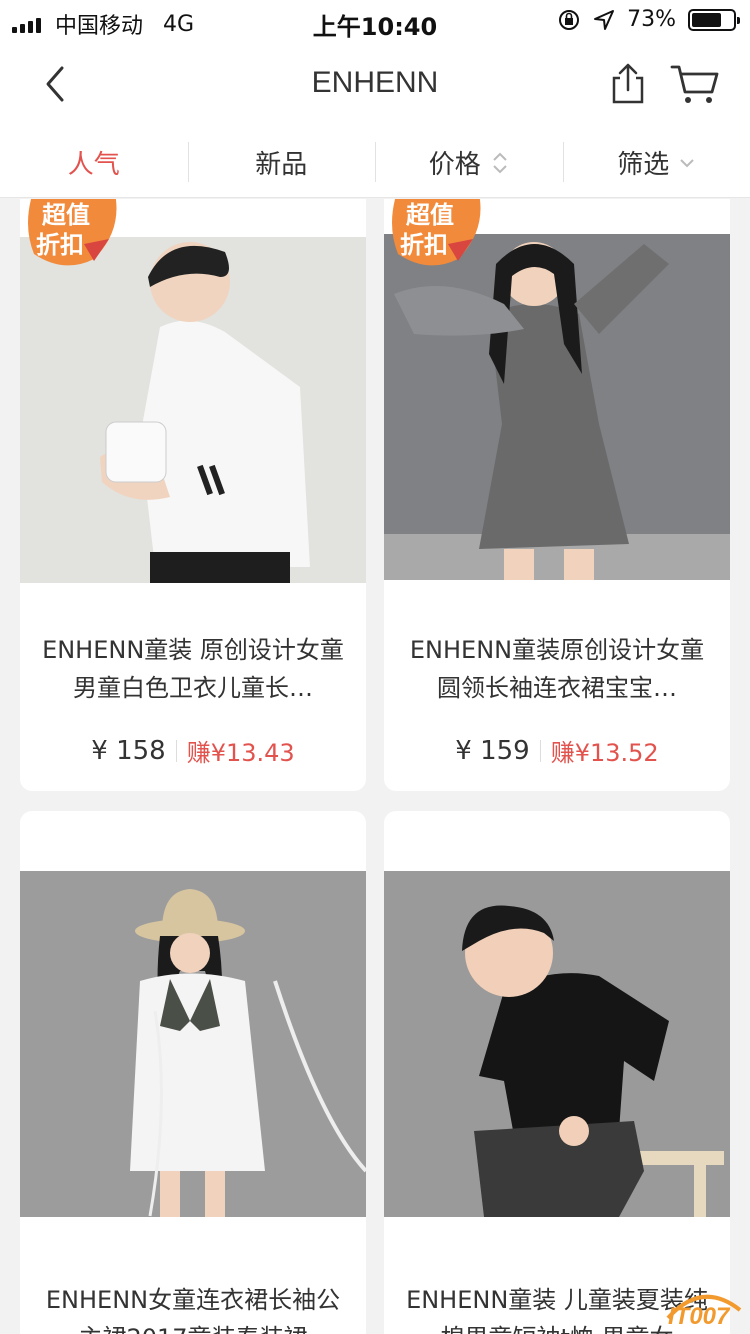 The height and width of the screenshot is (1334, 750). I want to click on battery-percent: 73%, so click(651, 19).